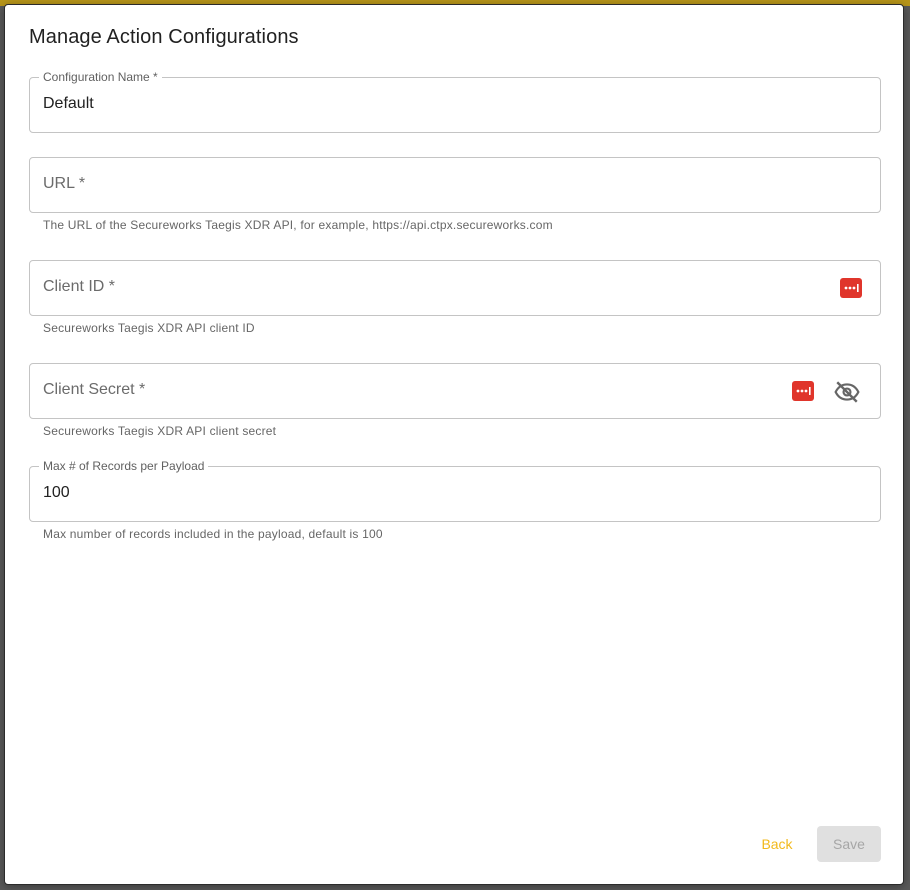 This screenshot has width=910, height=890. Describe the element at coordinates (847, 392) in the screenshot. I see `eye-off-icon` at that location.